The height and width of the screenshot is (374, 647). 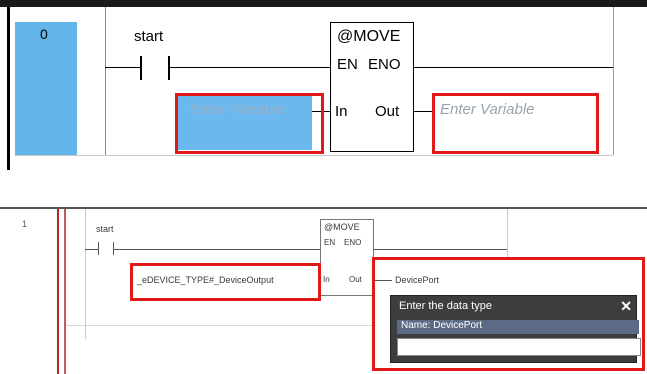 I want to click on right-power-rail, so click(x=613, y=81).